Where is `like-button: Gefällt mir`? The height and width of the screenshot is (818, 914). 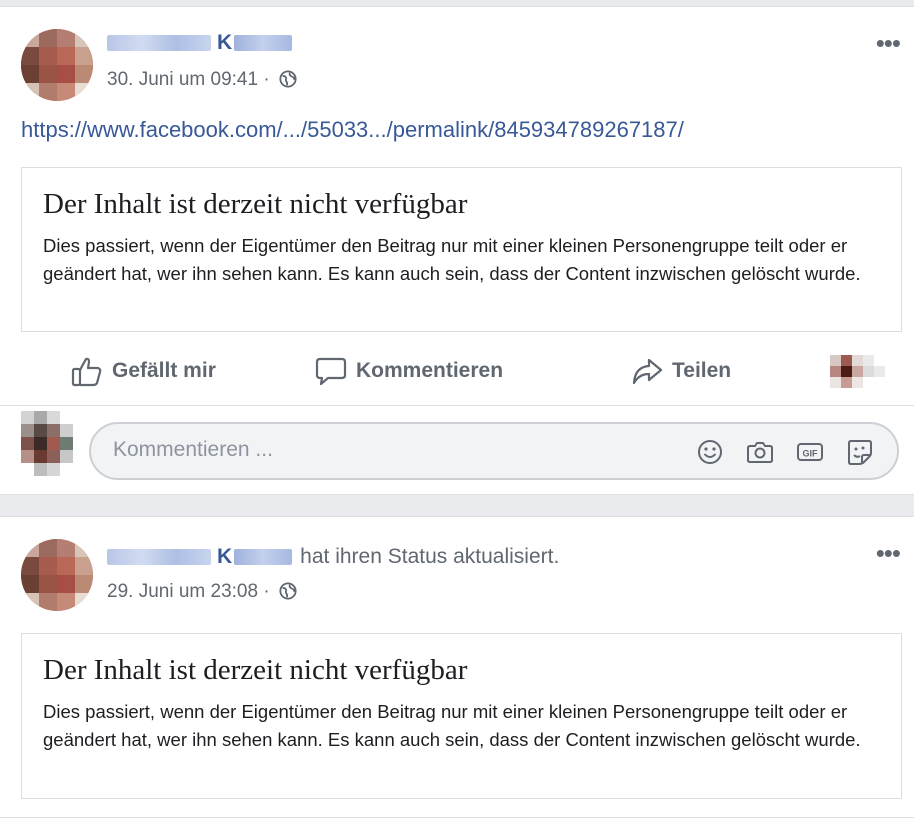 like-button: Gefällt mir is located at coordinates (143, 371).